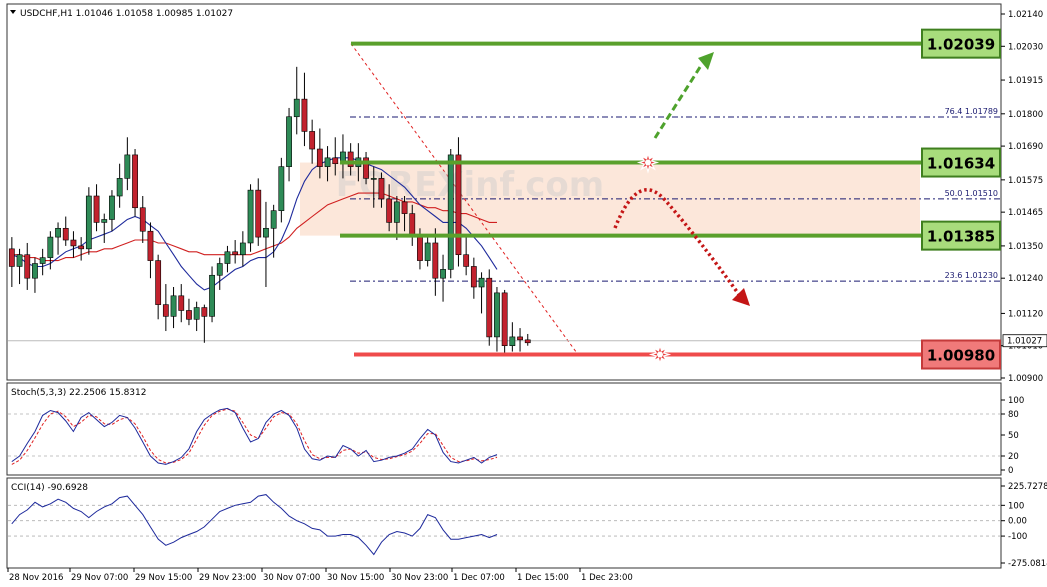 The width and height of the screenshot is (1047, 587). I want to click on cci-tick-label: 100, so click(1016, 506).